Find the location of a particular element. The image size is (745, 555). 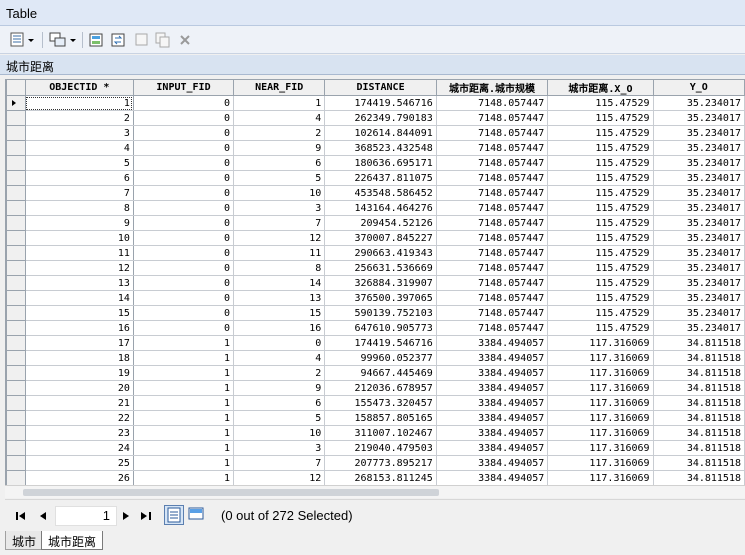

row-selector-header is located at coordinates (16, 87).